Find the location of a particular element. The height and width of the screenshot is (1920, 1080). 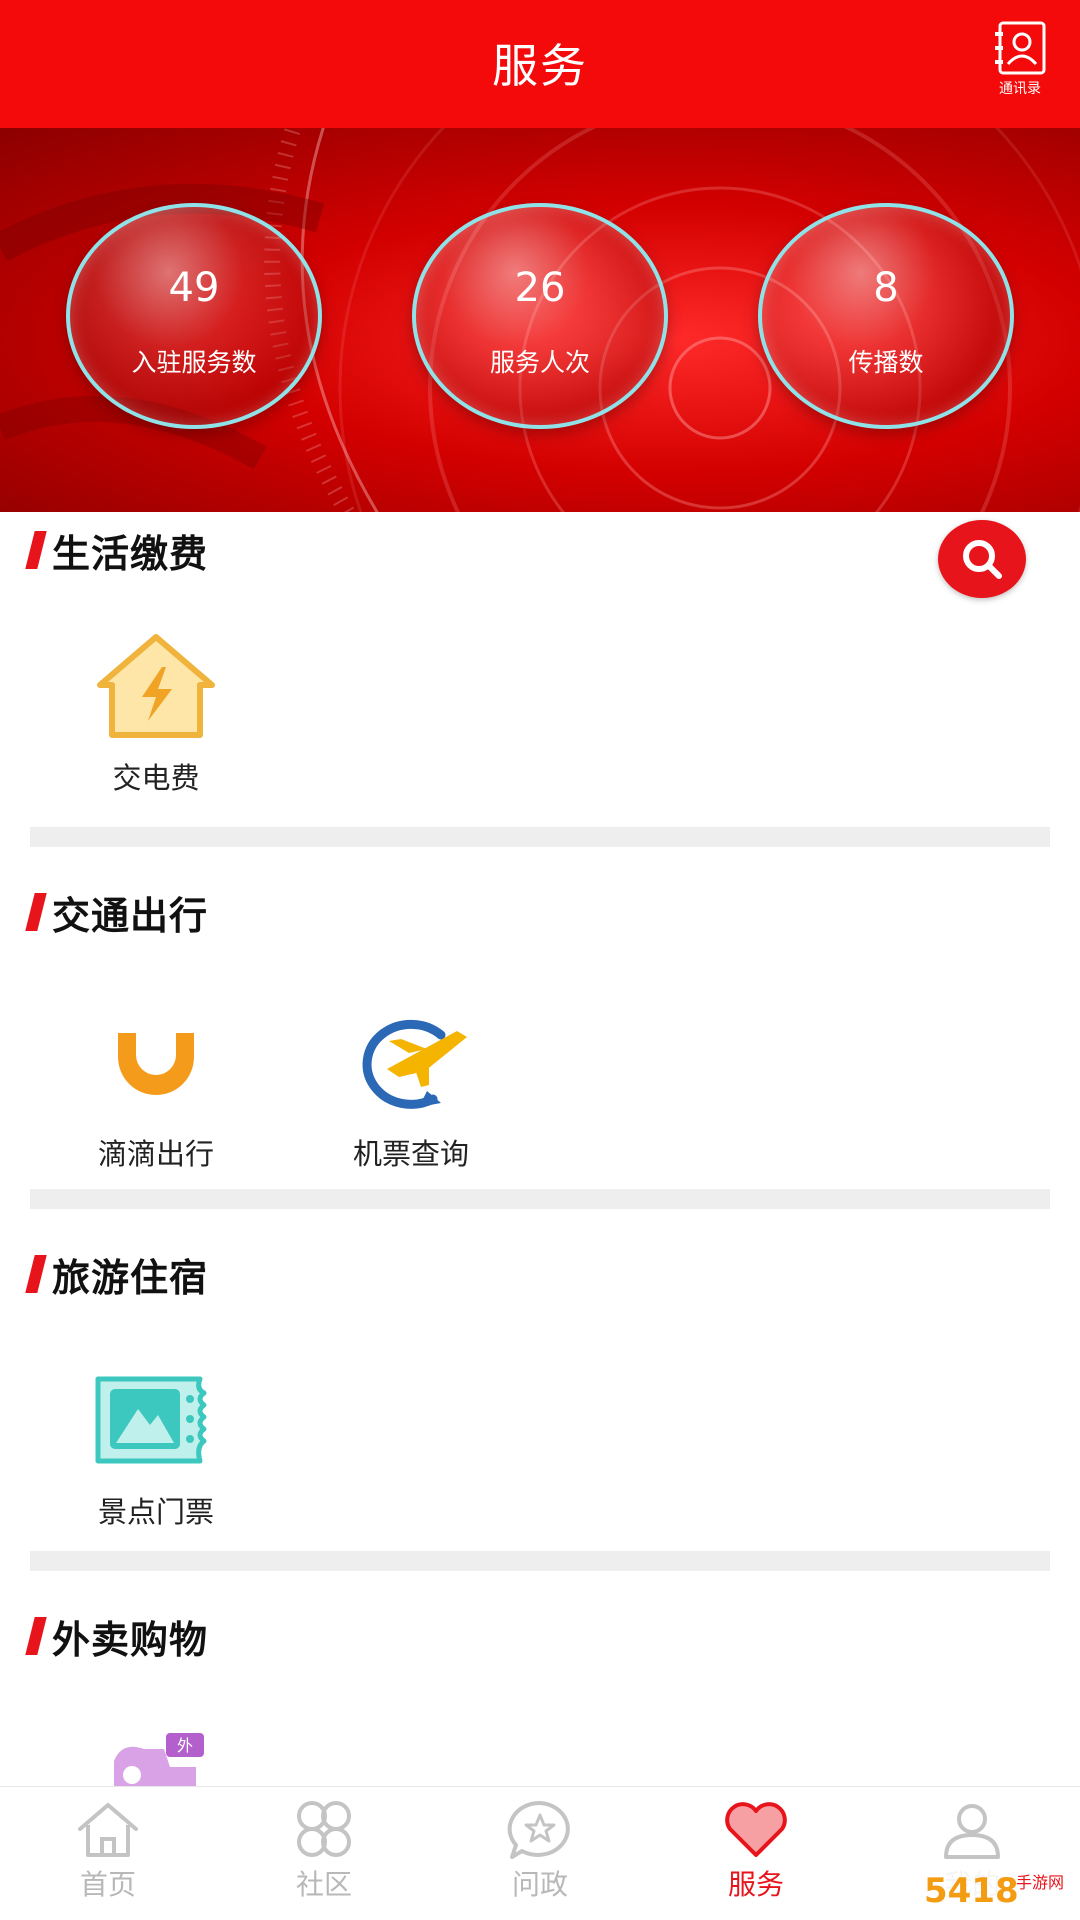

service-label: 交电费 is located at coordinates (156, 778).